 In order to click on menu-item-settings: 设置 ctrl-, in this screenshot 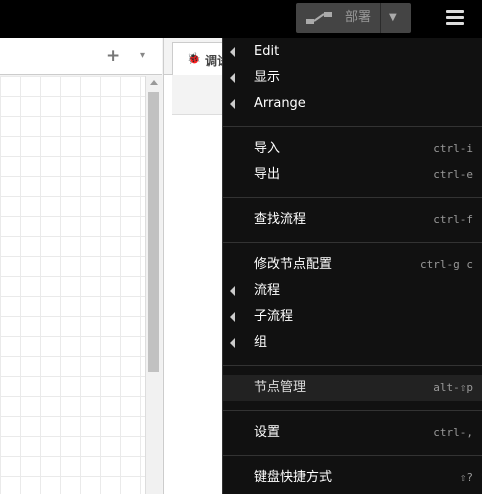, I will do `click(352, 433)`.